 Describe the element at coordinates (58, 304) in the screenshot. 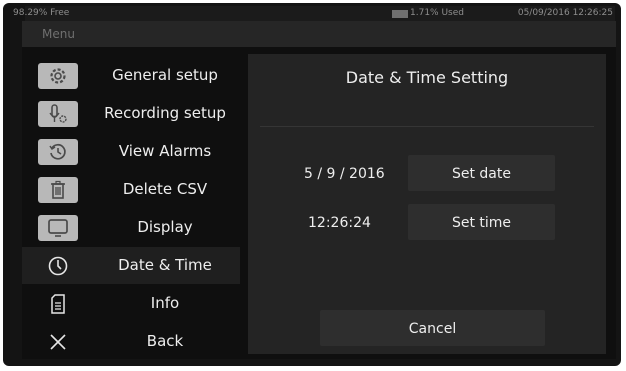

I see `document-icon` at that location.